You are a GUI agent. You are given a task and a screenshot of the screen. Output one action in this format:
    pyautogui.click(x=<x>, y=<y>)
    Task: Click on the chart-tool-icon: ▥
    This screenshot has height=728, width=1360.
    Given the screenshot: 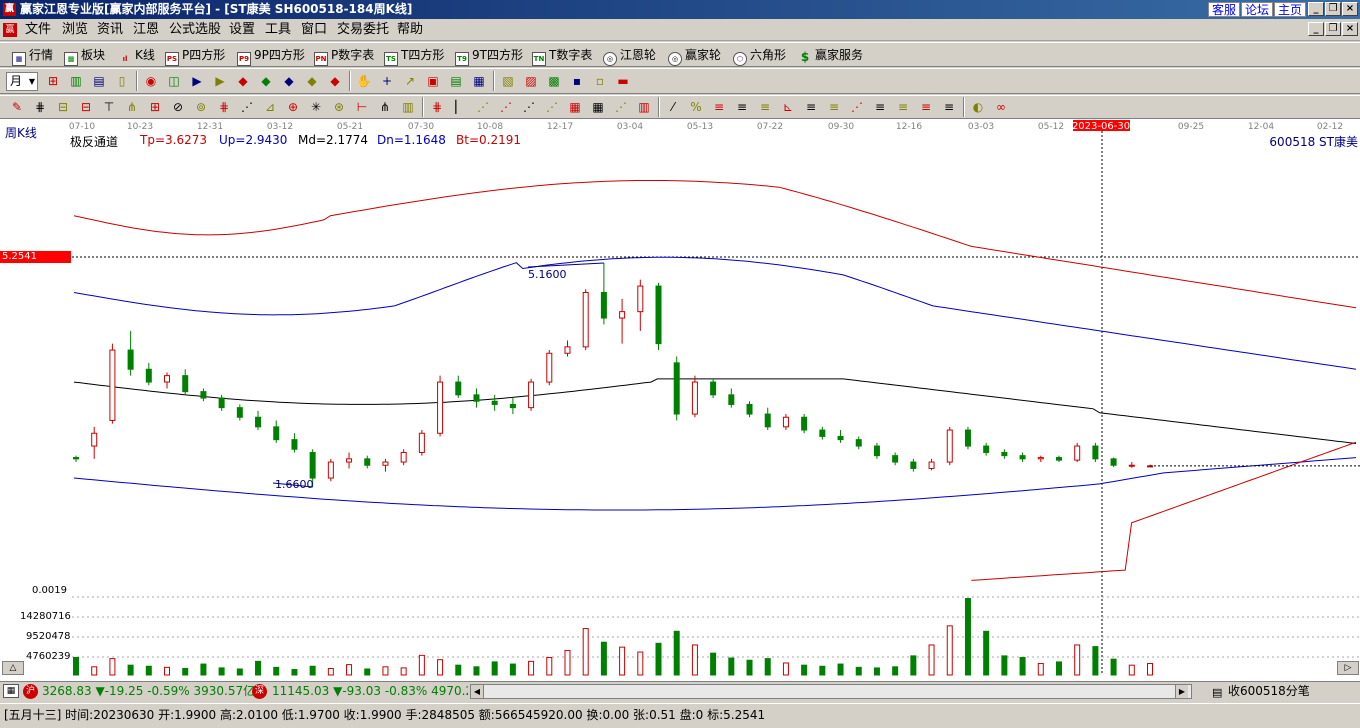 What is the action you would take?
    pyautogui.click(x=76, y=81)
    